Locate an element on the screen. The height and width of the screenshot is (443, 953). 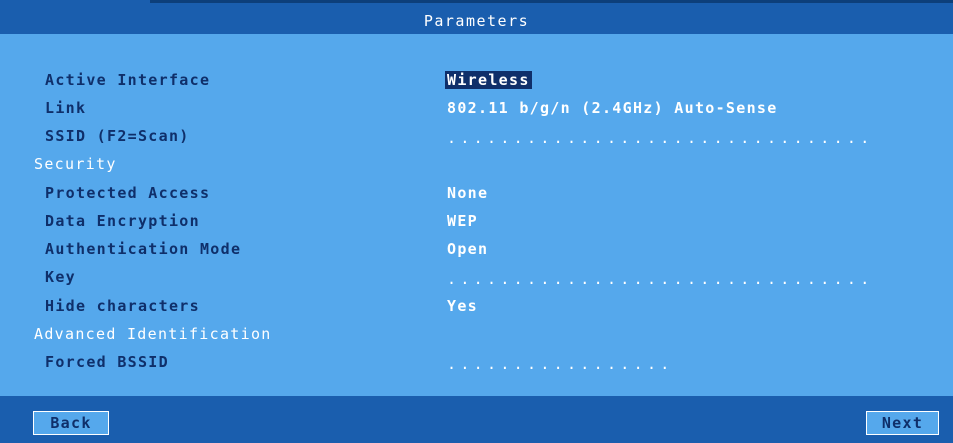
window-title: Parameters is located at coordinates (476, 21).